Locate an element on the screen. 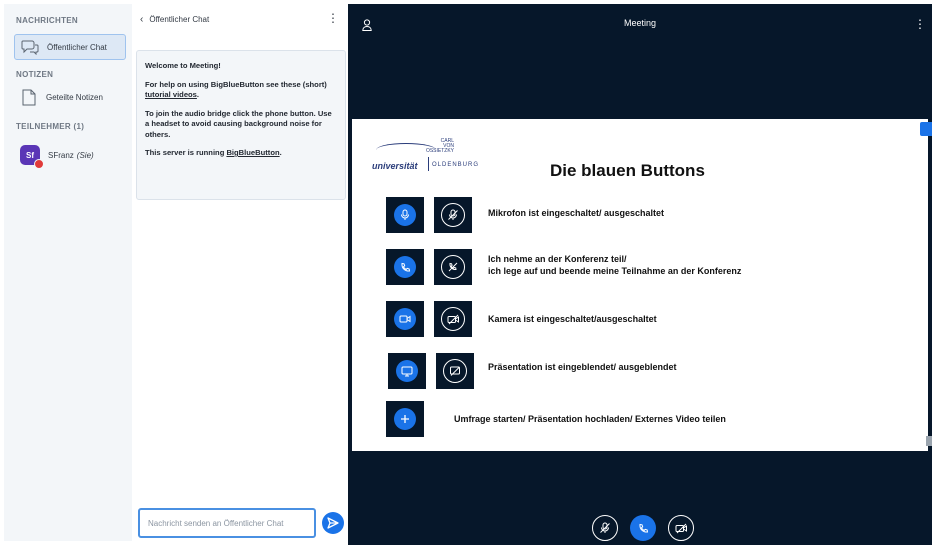  slide-title: Die blauen Buttons is located at coordinates (627, 170).